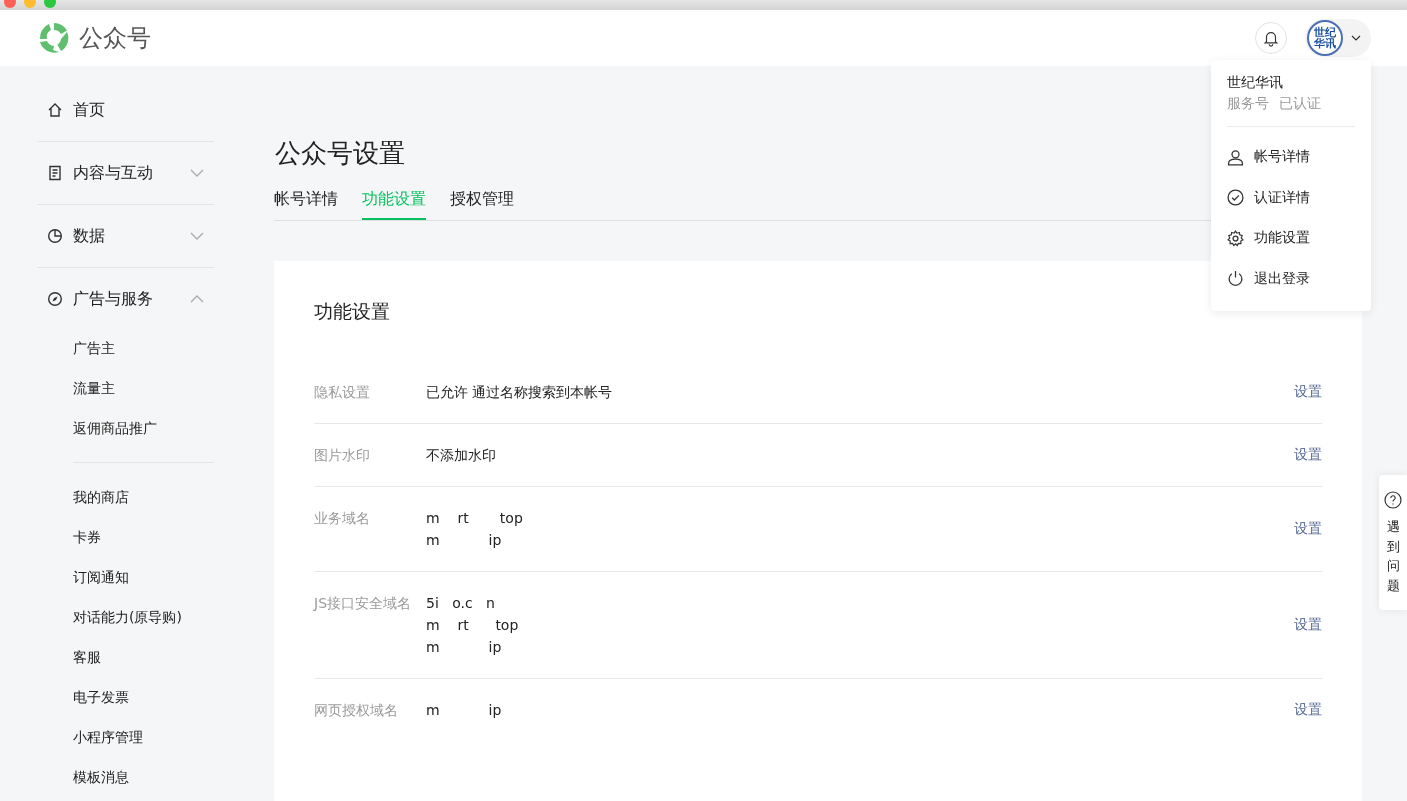  Describe the element at coordinates (363, 603) in the screenshot. I see `setting-label: JS接口安全域名` at that location.